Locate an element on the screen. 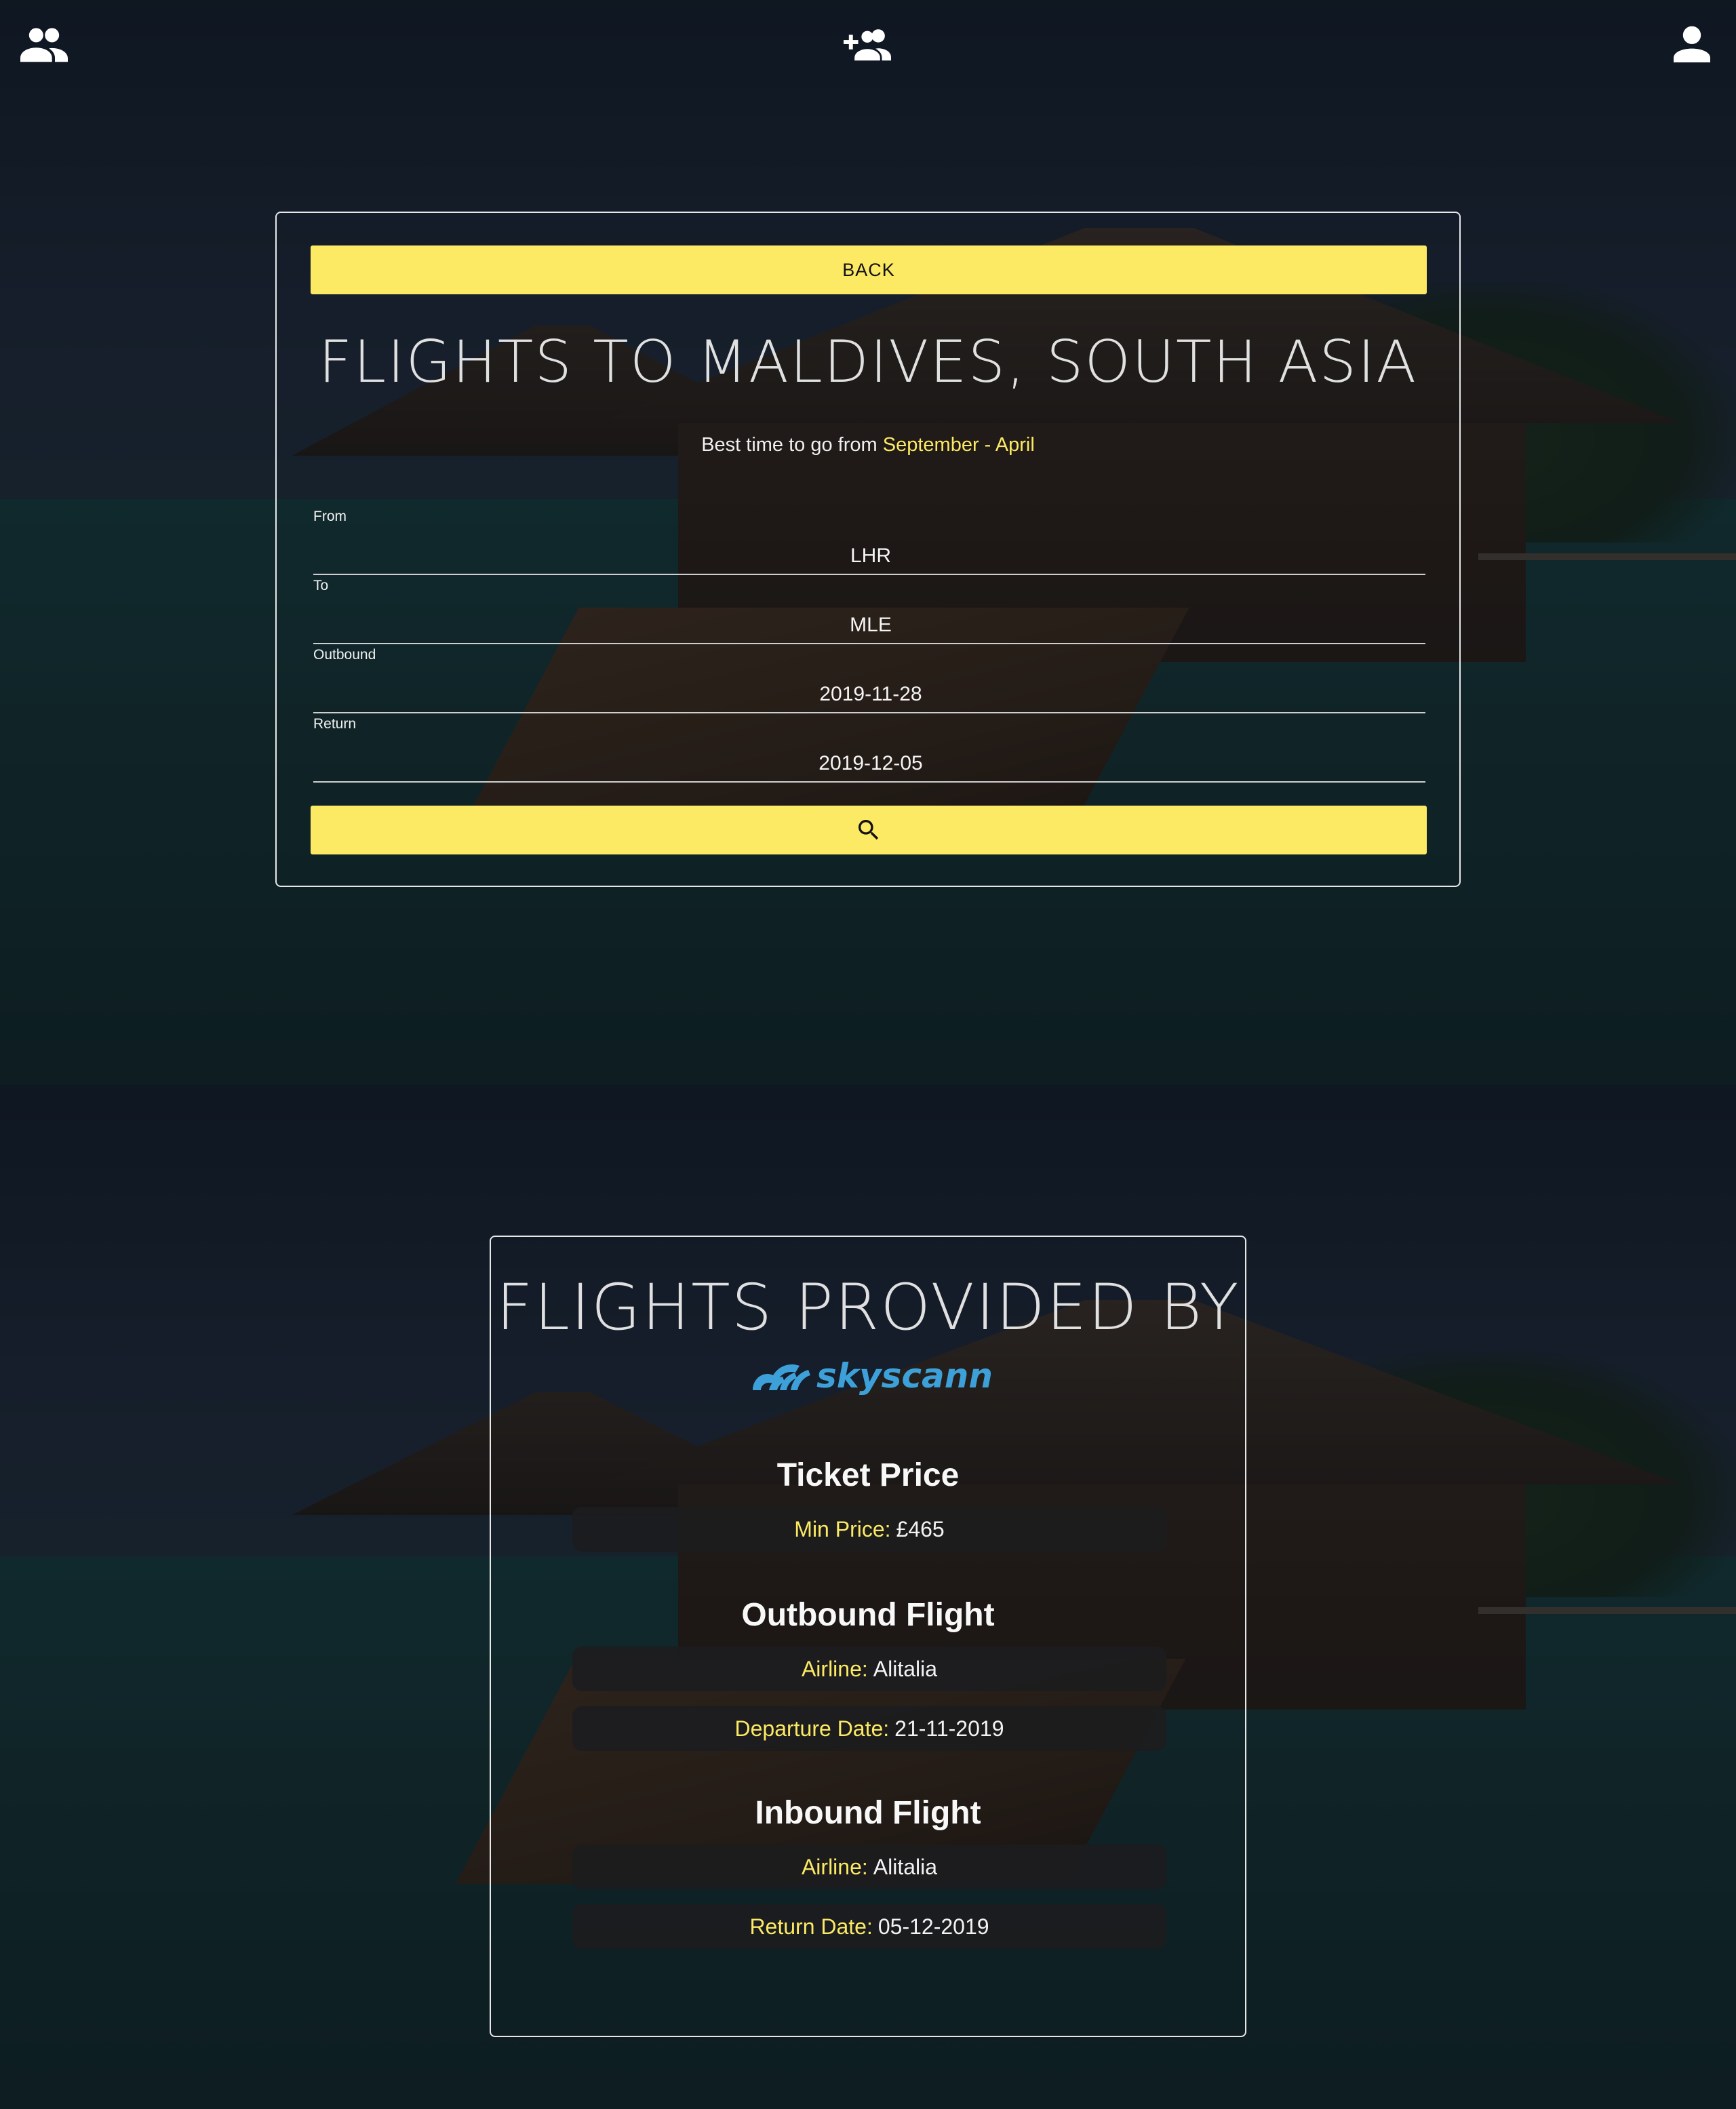 This screenshot has height=2109, width=1736. min-price-row: Min Price: £465 is located at coordinates (869, 1530).